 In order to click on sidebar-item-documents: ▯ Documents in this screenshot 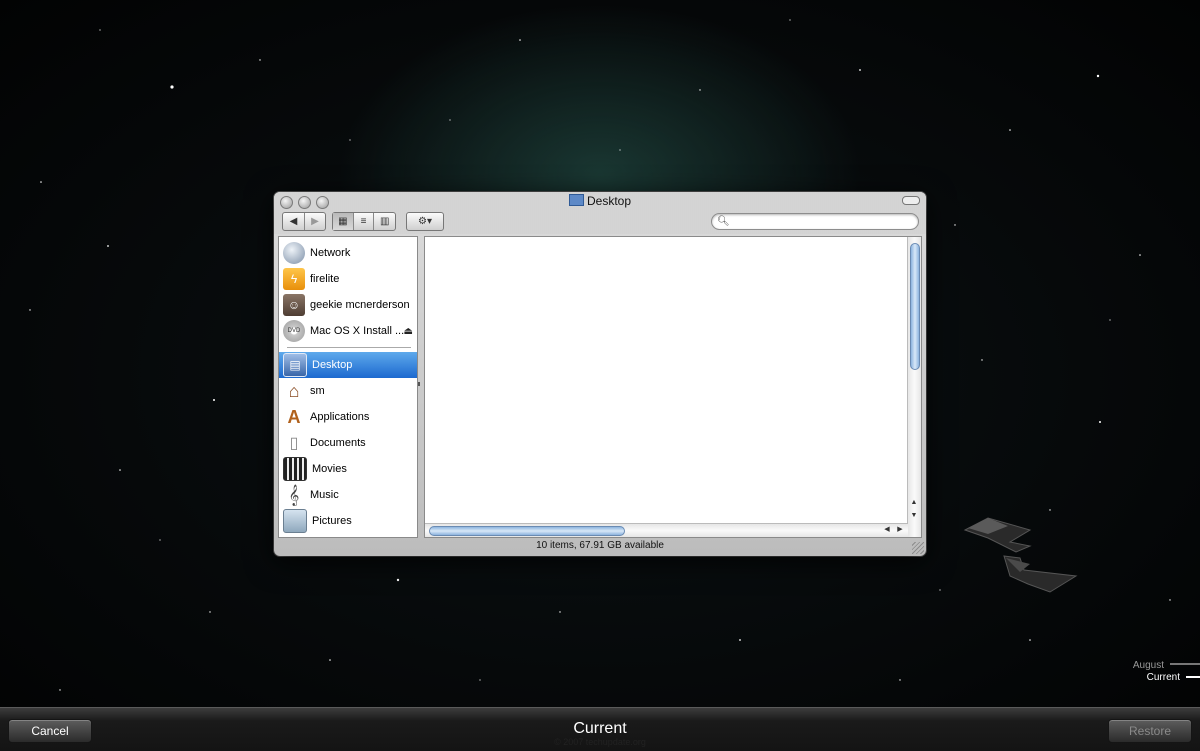, I will do `click(348, 443)`.